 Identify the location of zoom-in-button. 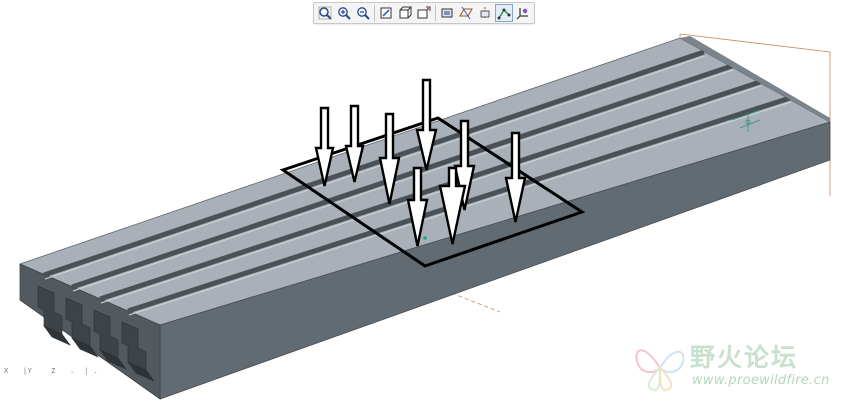
(344, 13).